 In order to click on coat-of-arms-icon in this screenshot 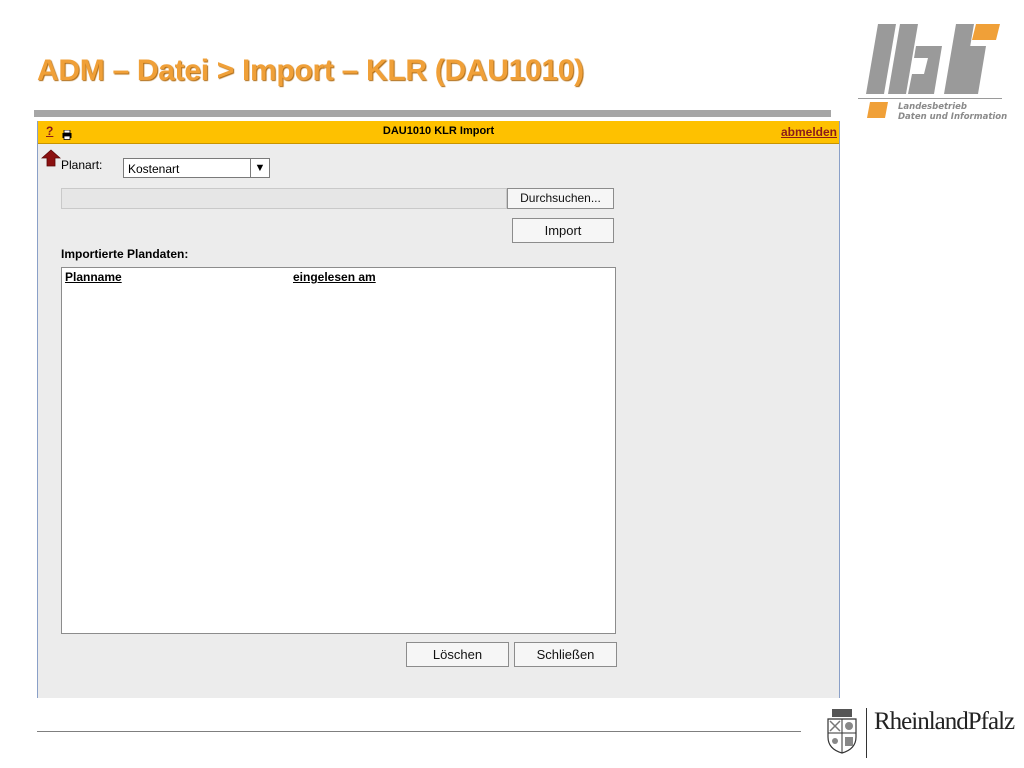, I will do `click(842, 731)`.